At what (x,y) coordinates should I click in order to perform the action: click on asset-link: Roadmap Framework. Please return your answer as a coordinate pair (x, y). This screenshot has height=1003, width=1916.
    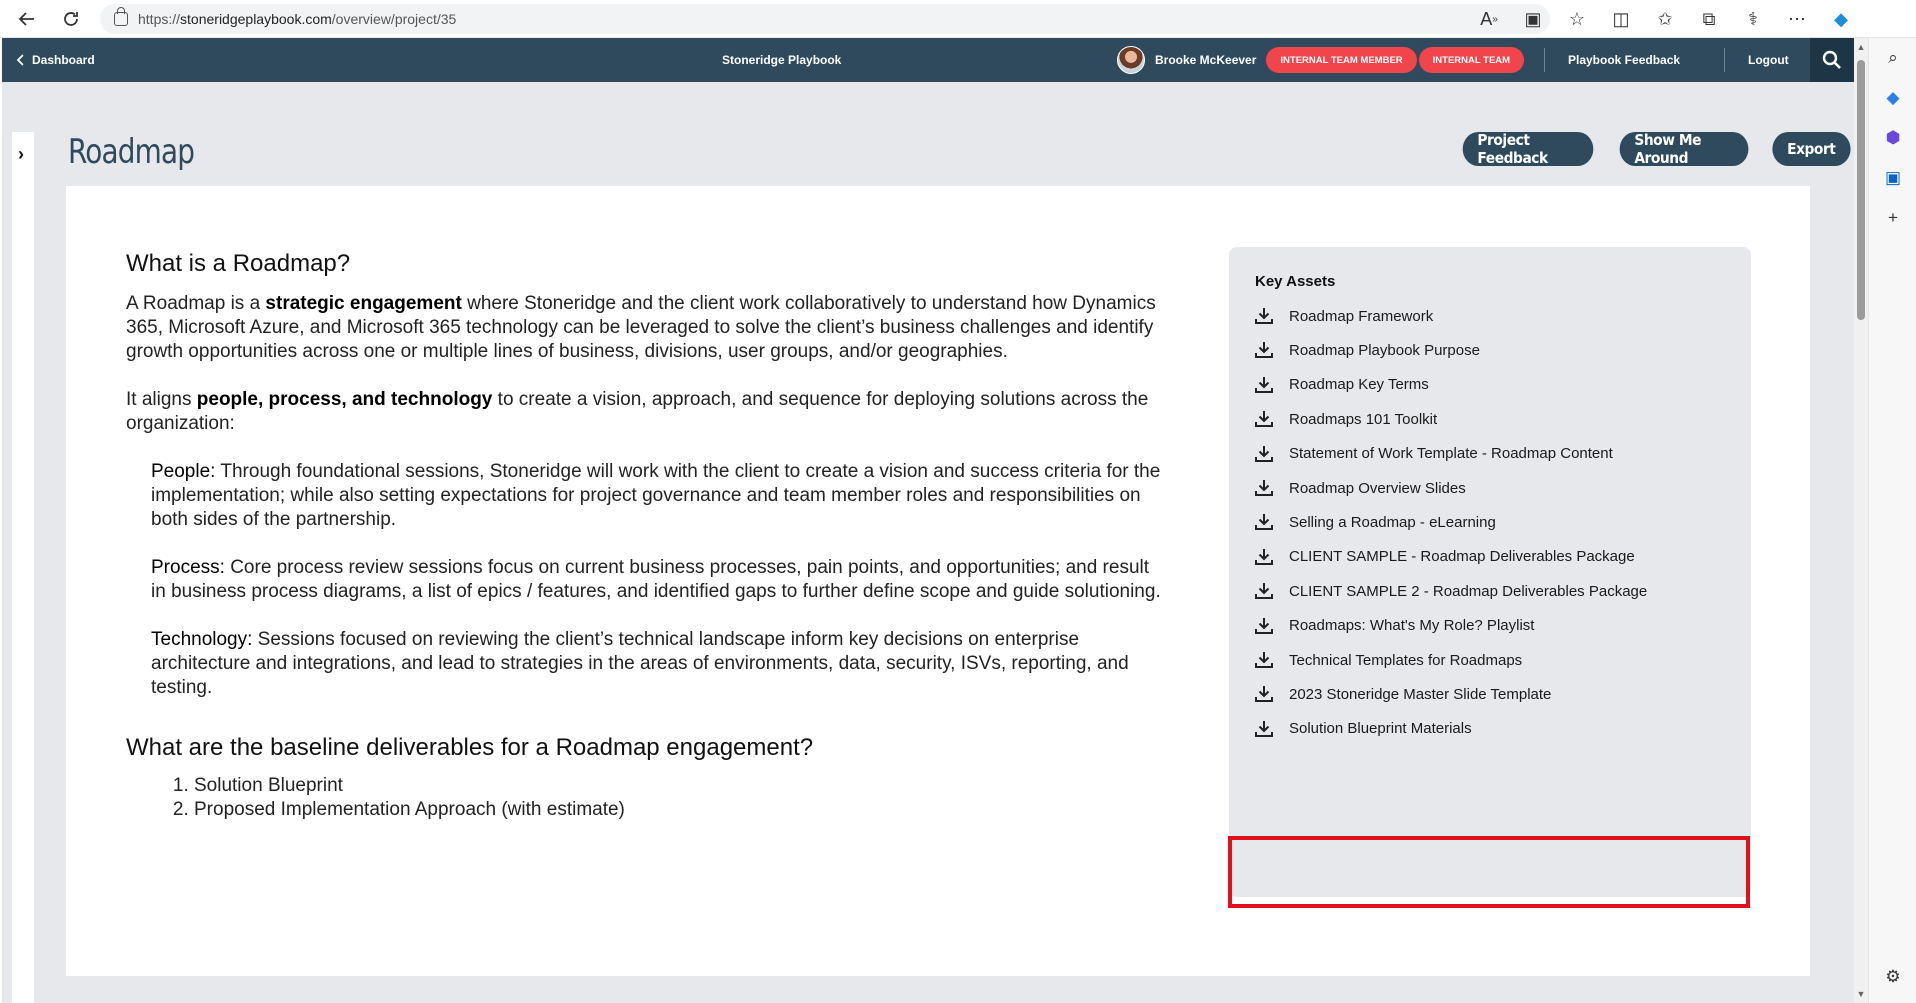
    Looking at the image, I should click on (1343, 316).